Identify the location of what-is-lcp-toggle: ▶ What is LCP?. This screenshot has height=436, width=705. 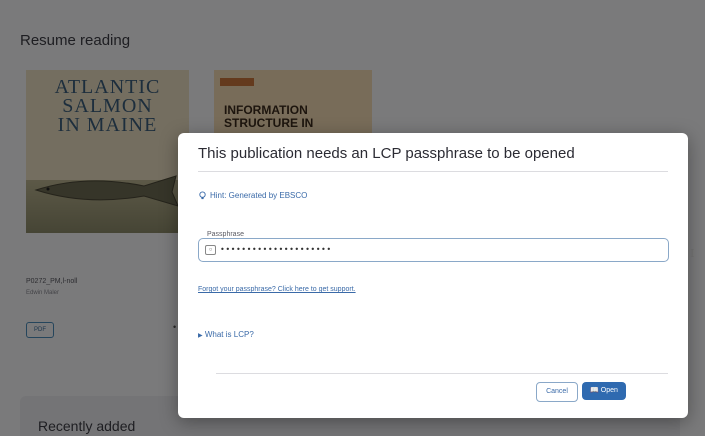
(226, 334).